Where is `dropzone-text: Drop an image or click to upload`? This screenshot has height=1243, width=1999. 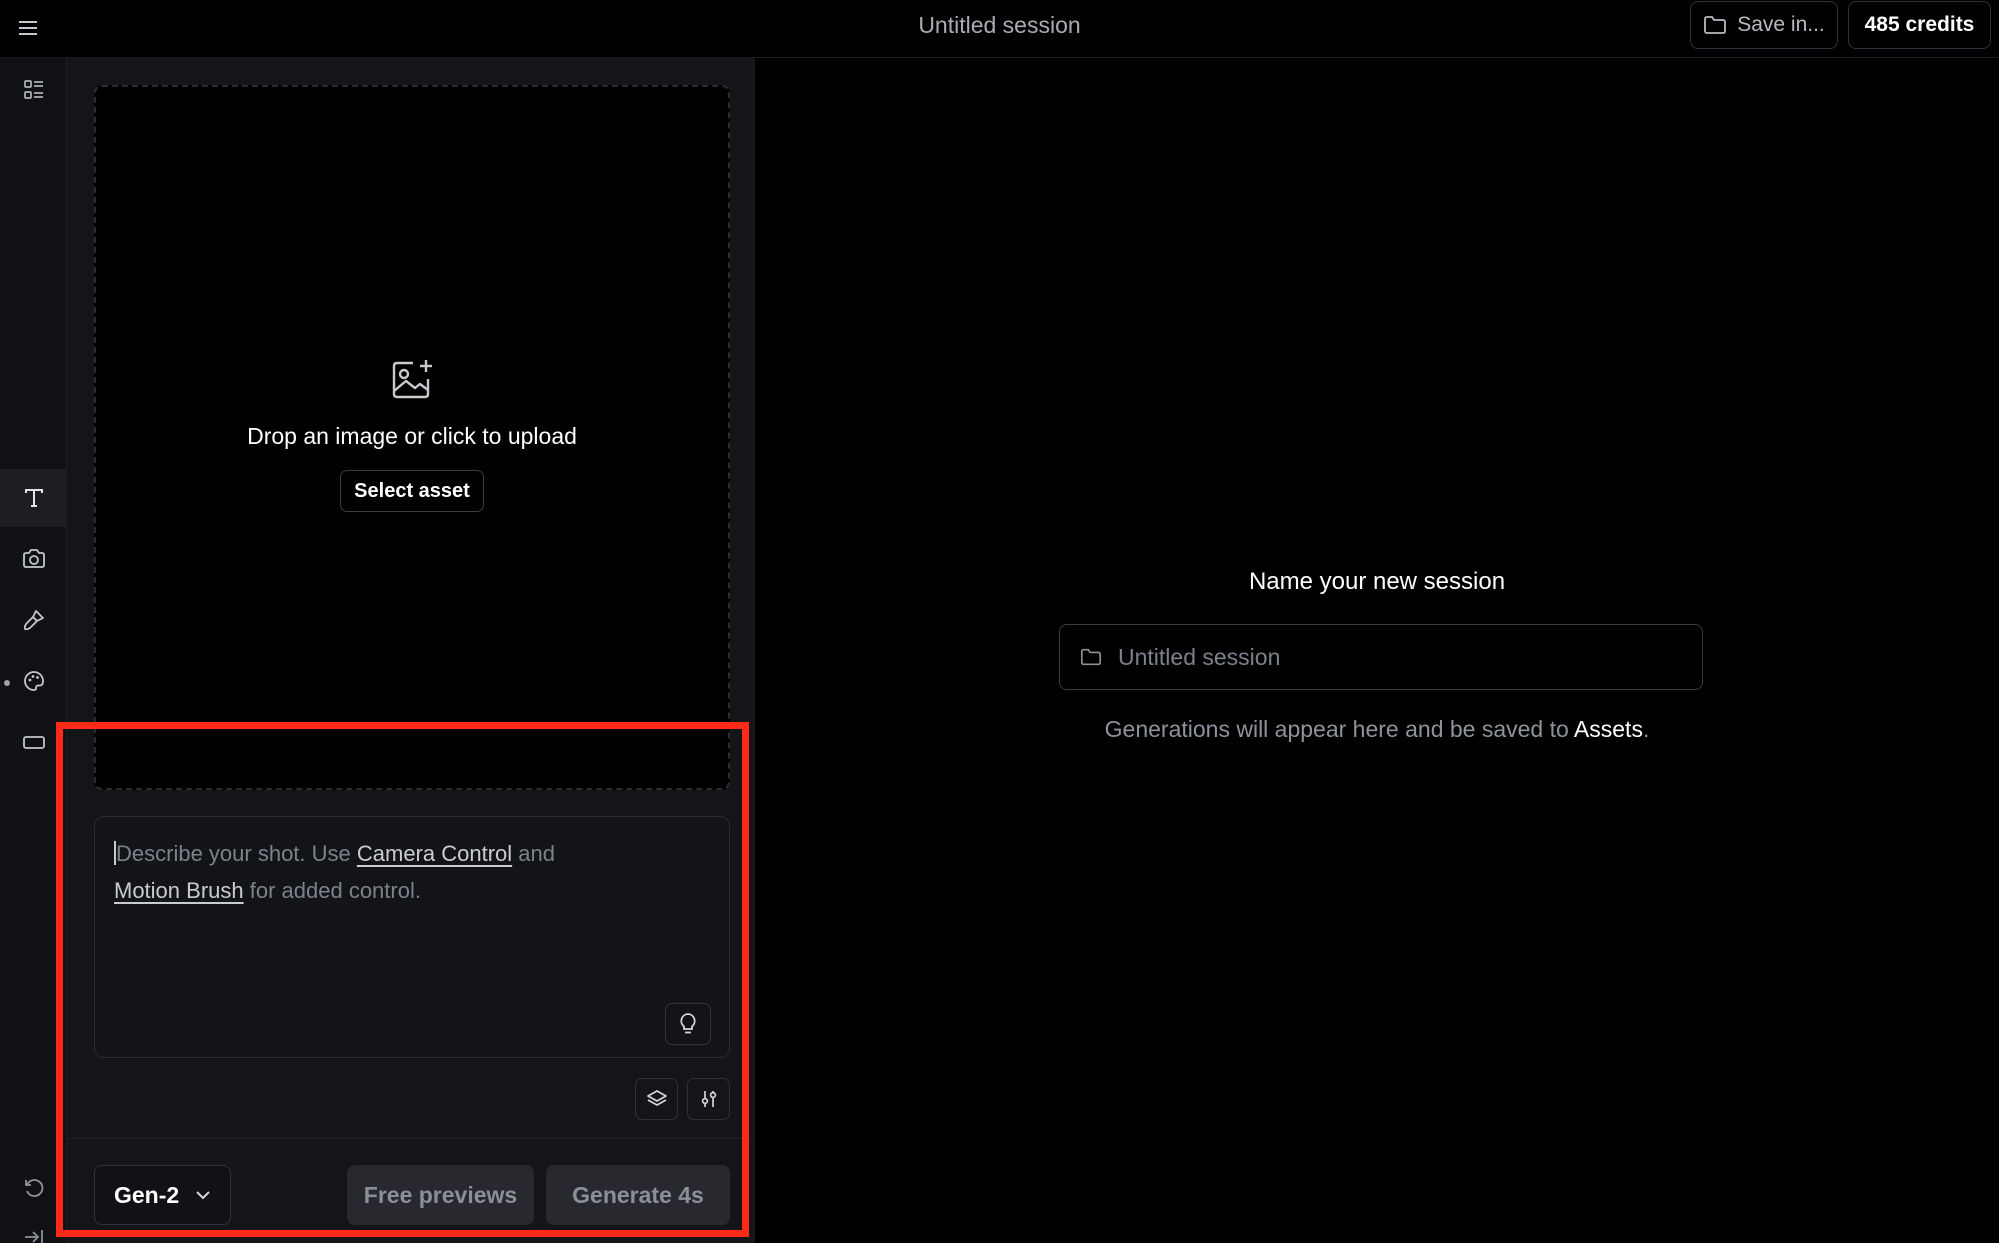 dropzone-text: Drop an image or click to upload is located at coordinates (412, 436).